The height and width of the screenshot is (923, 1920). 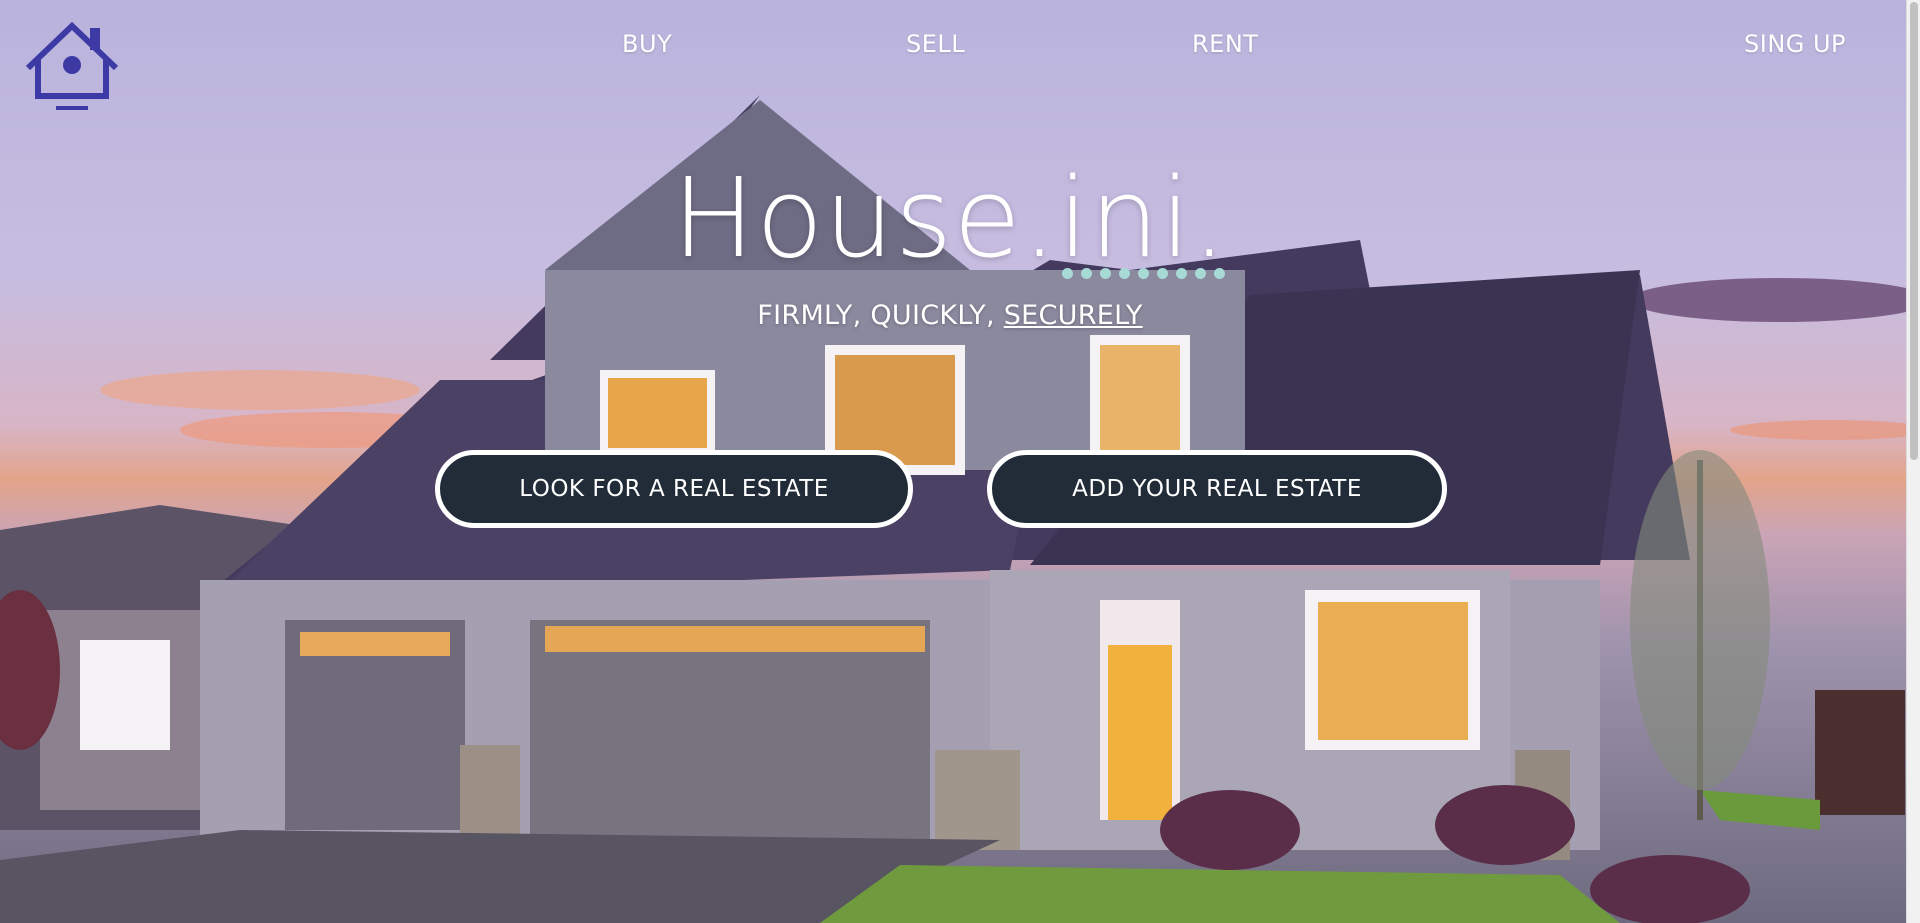 What do you see at coordinates (647, 44) in the screenshot?
I see `nav-buy-link: BUY` at bounding box center [647, 44].